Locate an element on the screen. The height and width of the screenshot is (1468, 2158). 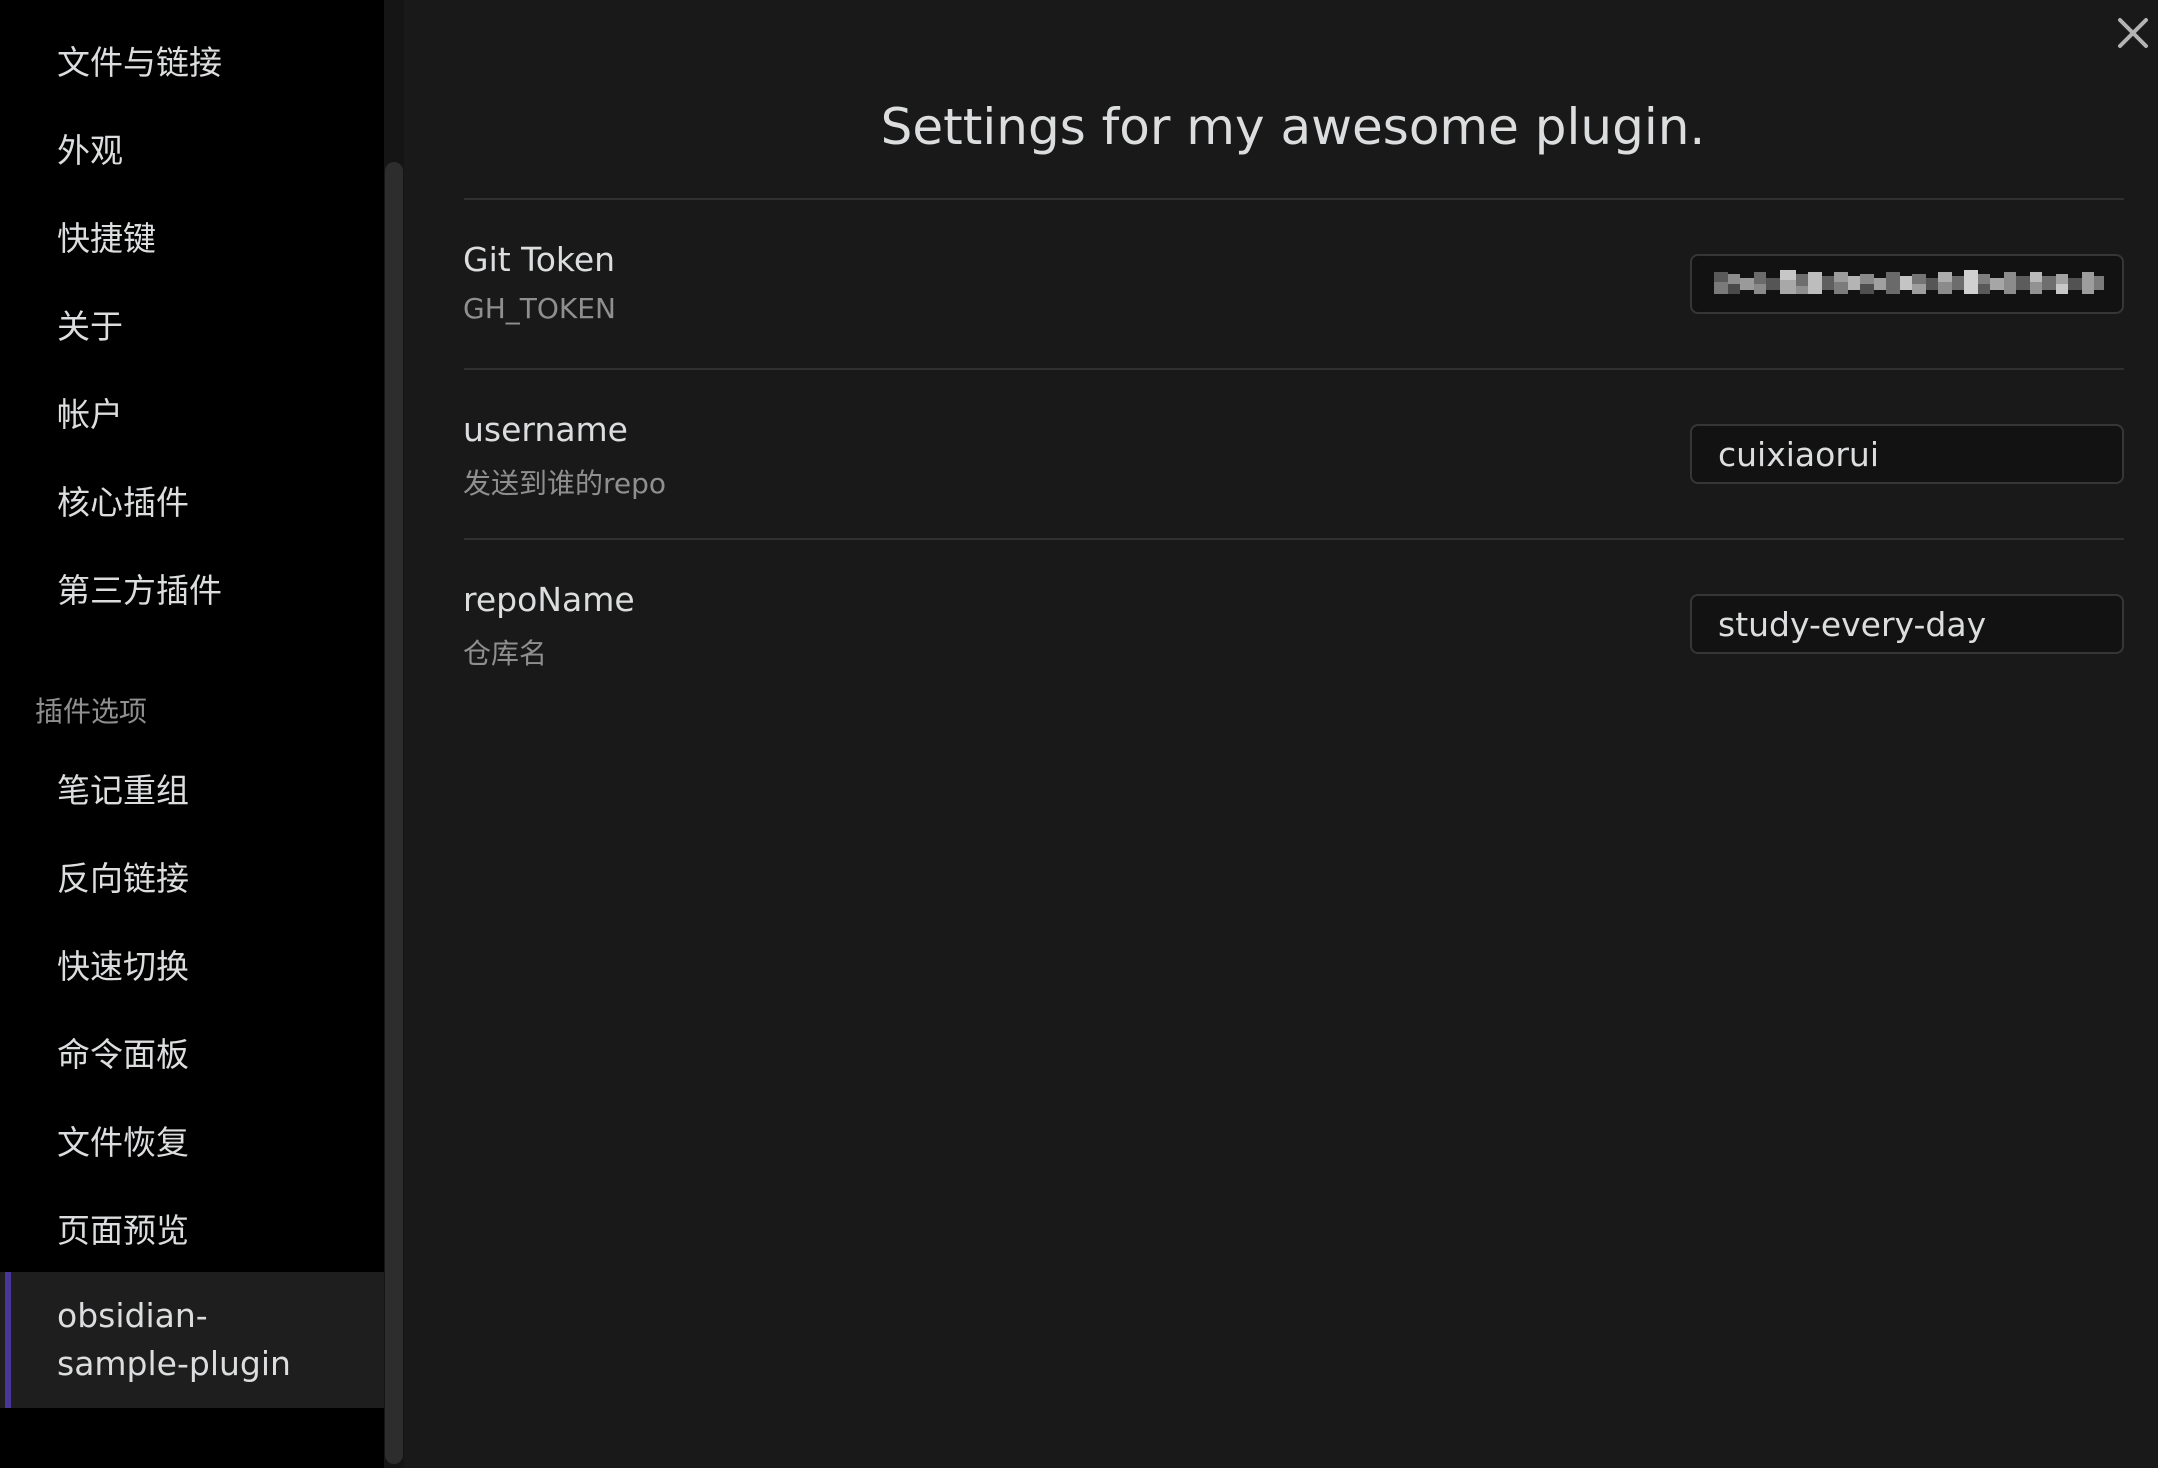
username-input is located at coordinates (1907, 454).